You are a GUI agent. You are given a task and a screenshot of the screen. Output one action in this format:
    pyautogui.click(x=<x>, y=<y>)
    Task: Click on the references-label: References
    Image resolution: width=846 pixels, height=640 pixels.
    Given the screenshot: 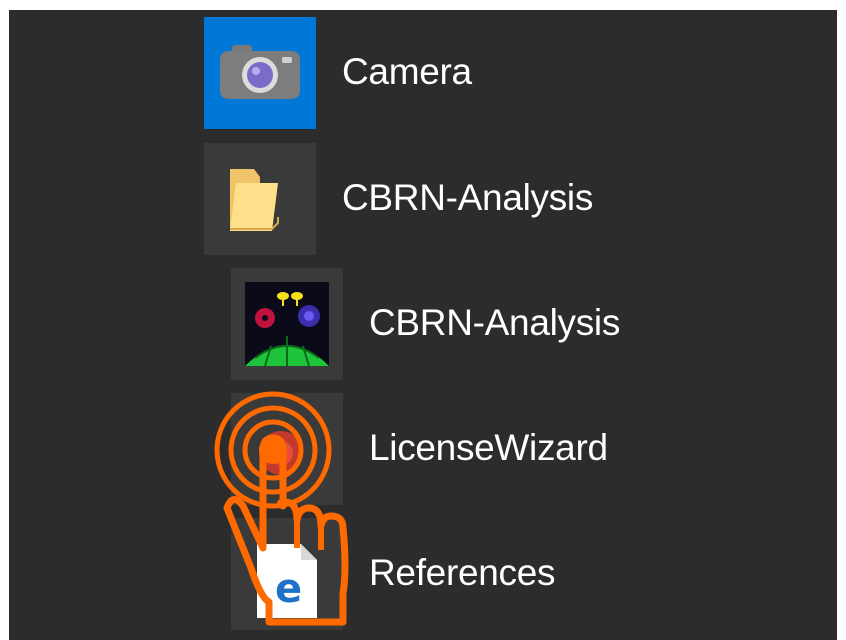 What is the action you would take?
    pyautogui.click(x=462, y=573)
    